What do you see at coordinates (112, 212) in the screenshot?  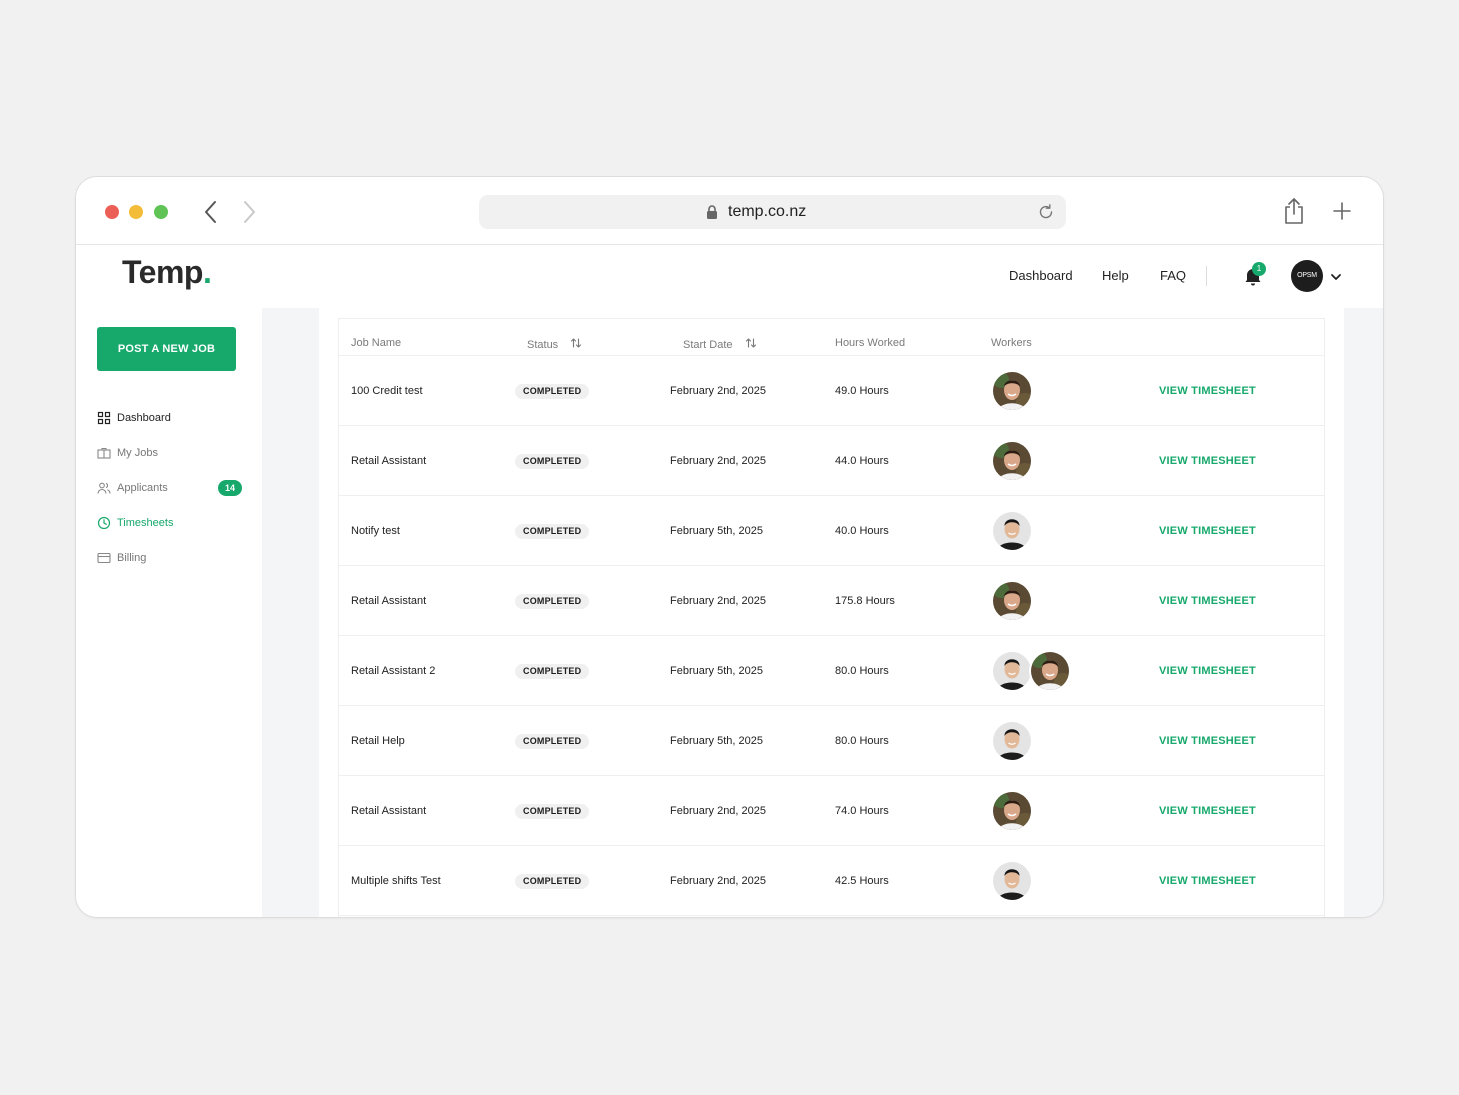 I see `close-window-button` at bounding box center [112, 212].